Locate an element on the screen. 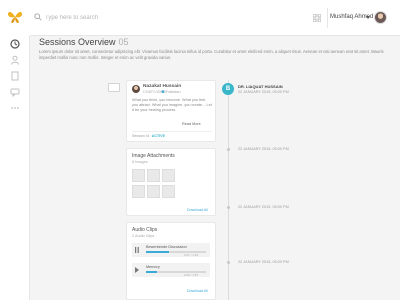 Image resolution: width=400 pixels, height=300 pixels. search-icon is located at coordinates (38, 17).